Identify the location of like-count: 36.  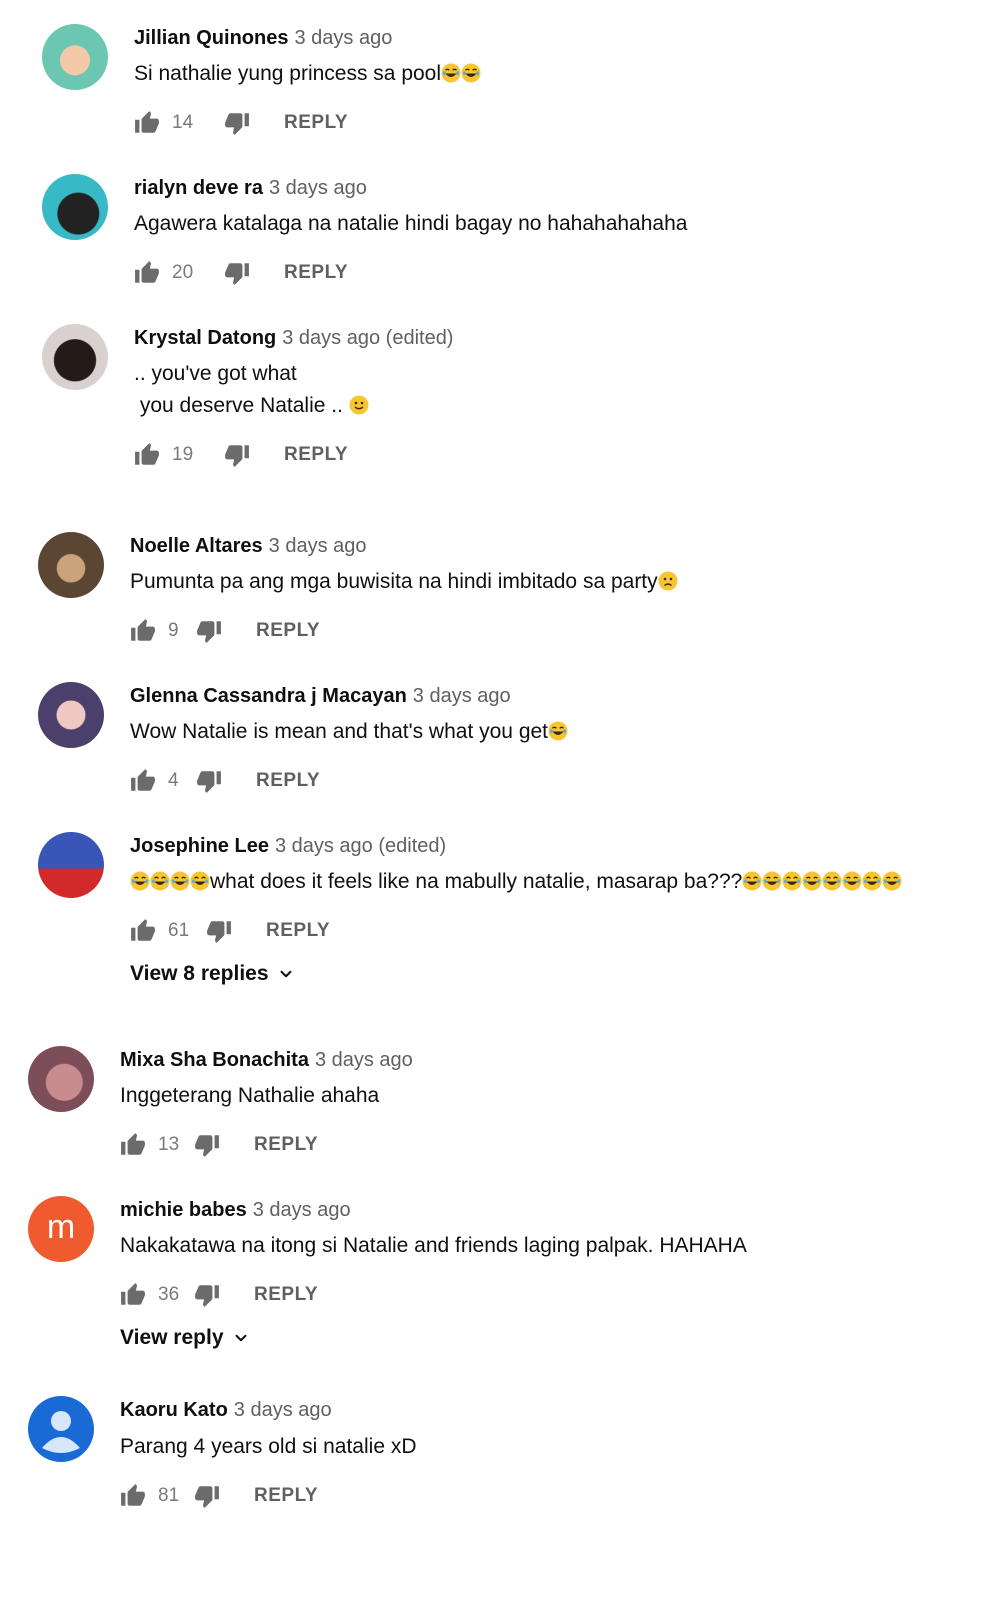
(169, 1294).